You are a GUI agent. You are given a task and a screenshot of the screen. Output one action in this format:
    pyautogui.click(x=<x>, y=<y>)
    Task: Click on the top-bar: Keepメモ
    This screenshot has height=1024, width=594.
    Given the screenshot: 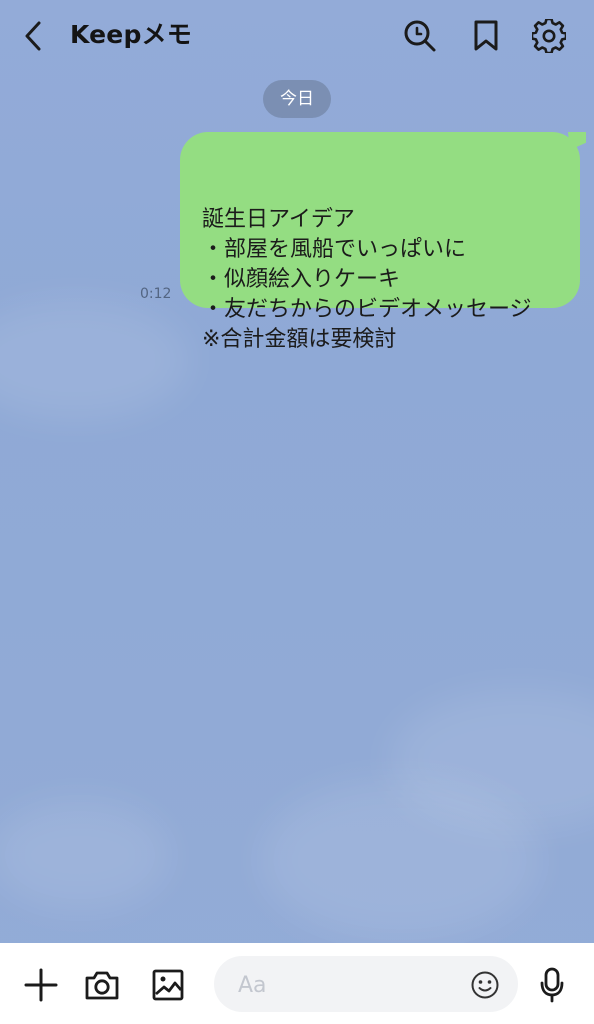 What is the action you would take?
    pyautogui.click(x=297, y=36)
    